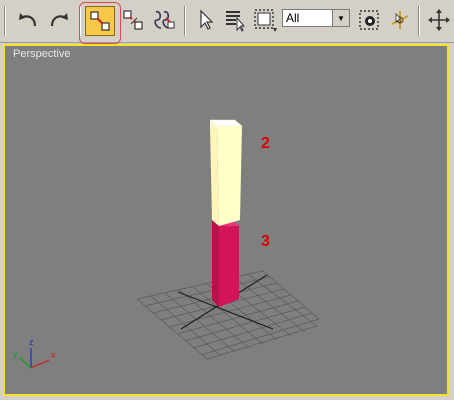 This screenshot has height=400, width=454. I want to click on axis-label-z: z, so click(31, 342).